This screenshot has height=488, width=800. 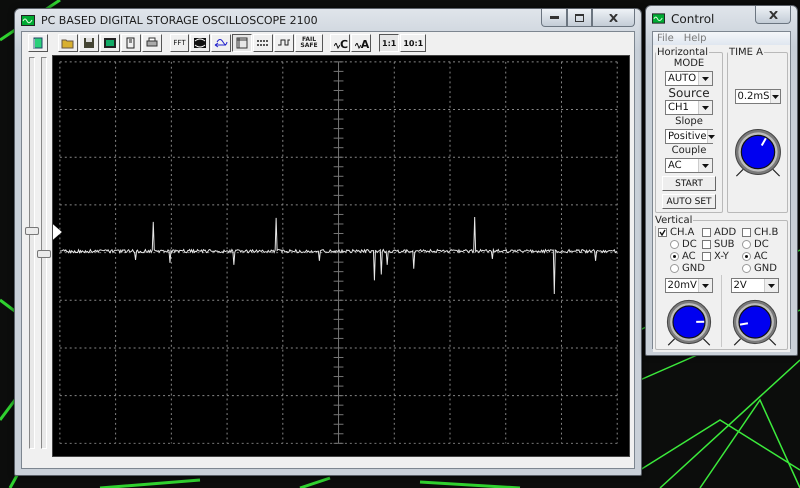 I want to click on scale-button: 10:1, so click(x=413, y=43).